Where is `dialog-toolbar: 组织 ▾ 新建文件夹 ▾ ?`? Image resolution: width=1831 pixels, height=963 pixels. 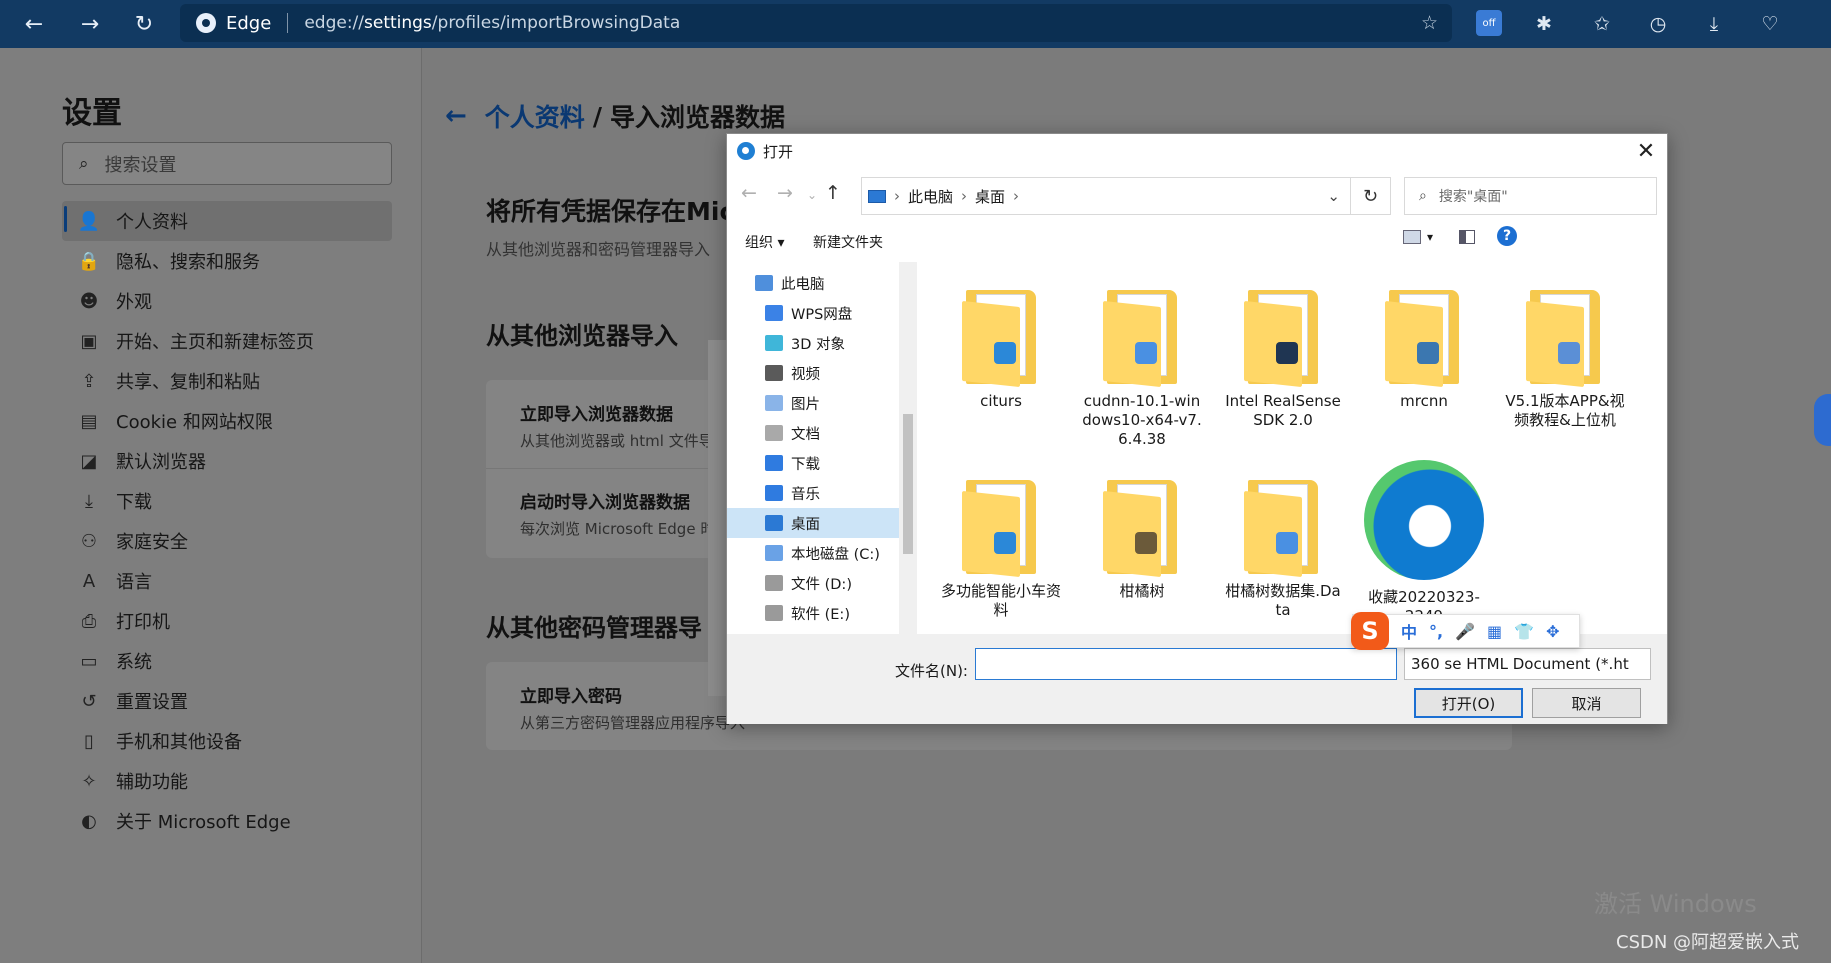
dialog-toolbar: 组织 ▾ 新建文件夹 ▾ ? is located at coordinates (1197, 242).